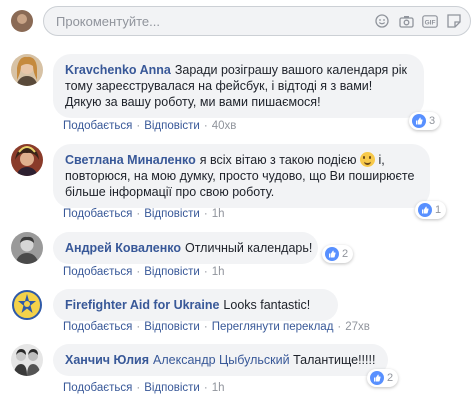 Image resolution: width=476 pixels, height=405 pixels. I want to click on comment-time: 27хв, so click(357, 327).